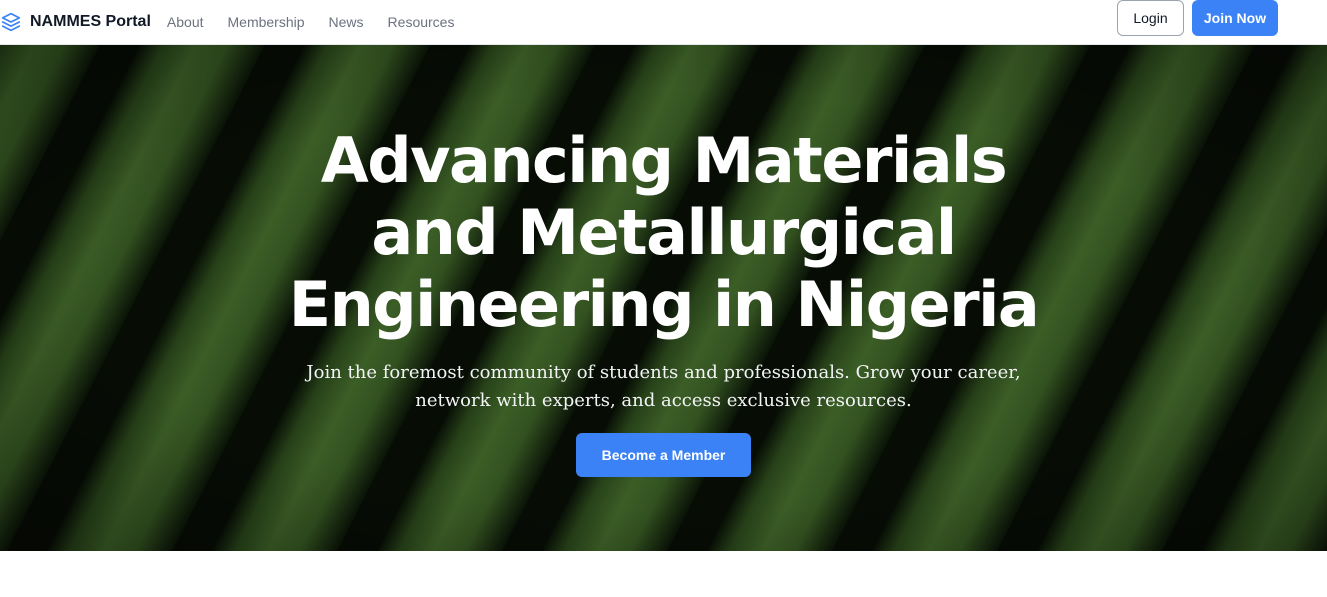  I want to click on brand: NAMMES Portal, so click(75, 22).